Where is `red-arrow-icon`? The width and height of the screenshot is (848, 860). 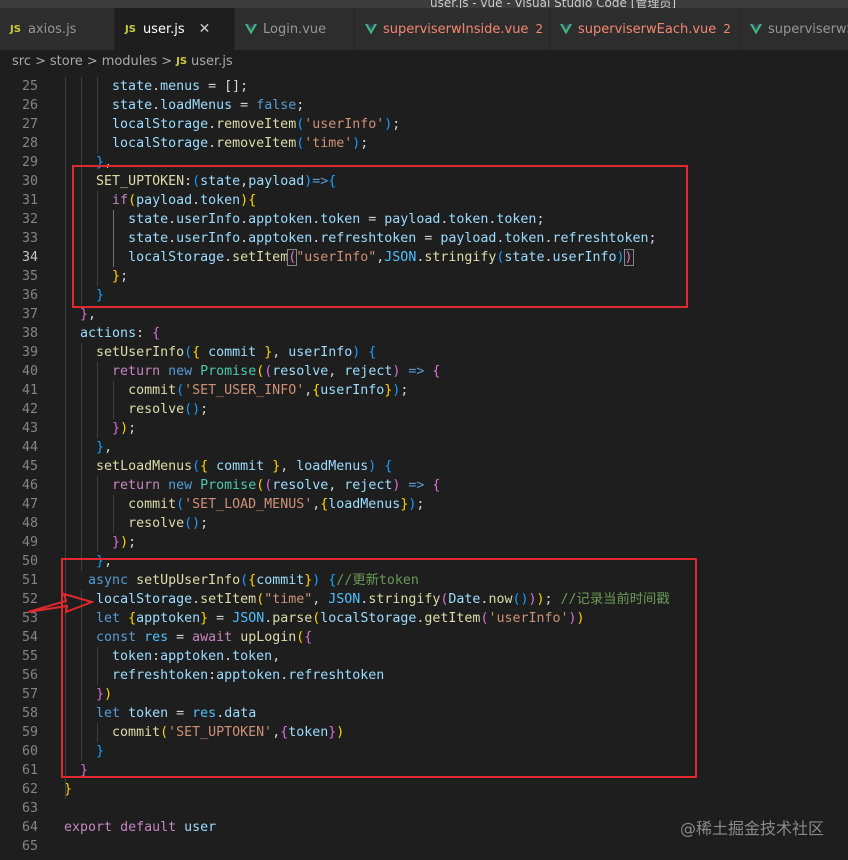 red-arrow-icon is located at coordinates (60, 603).